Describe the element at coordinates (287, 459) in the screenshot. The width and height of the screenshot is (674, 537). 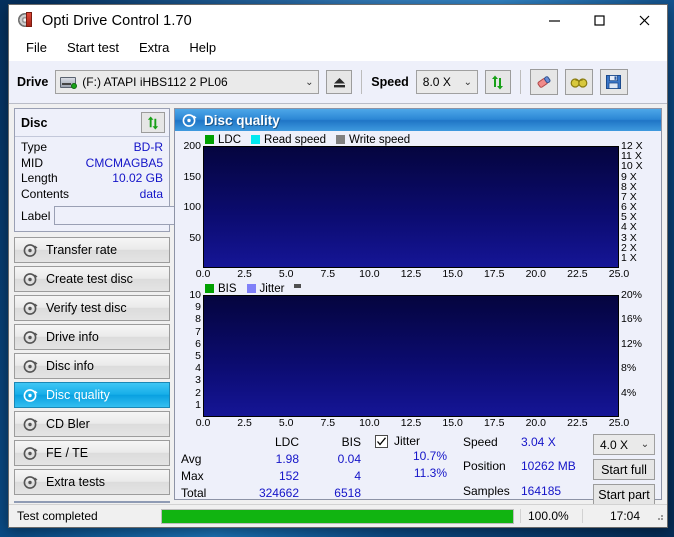
I see `stats-ldc-avg: 1.98` at that location.